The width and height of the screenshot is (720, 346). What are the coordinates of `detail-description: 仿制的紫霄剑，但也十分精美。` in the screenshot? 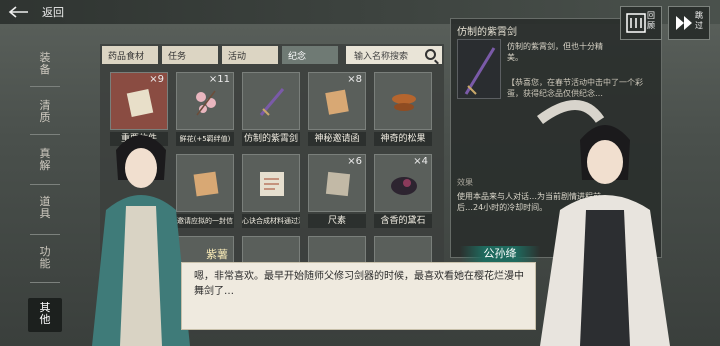 It's located at (555, 52).